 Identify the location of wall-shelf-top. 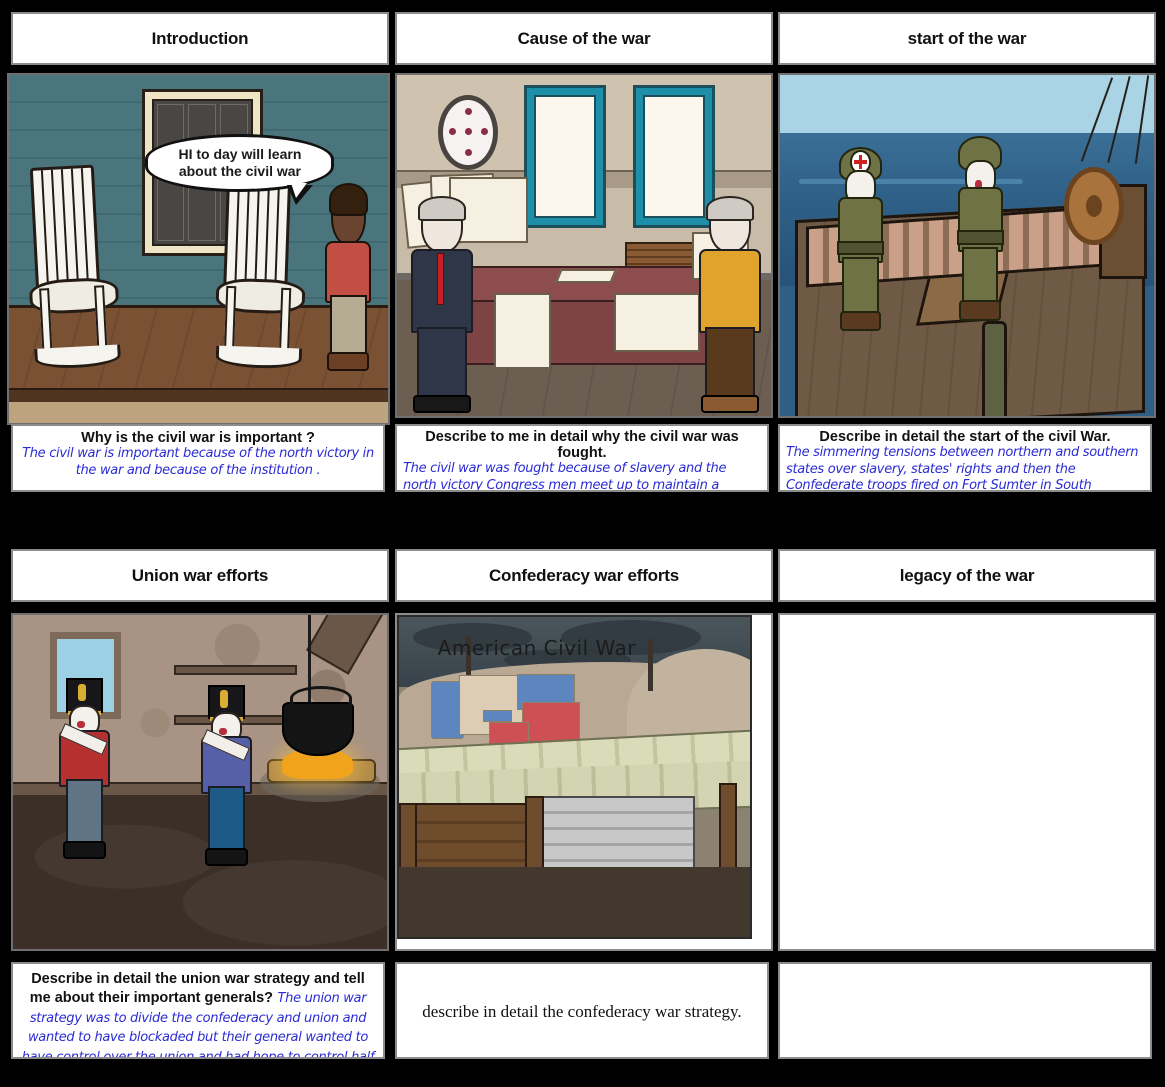
(235, 670).